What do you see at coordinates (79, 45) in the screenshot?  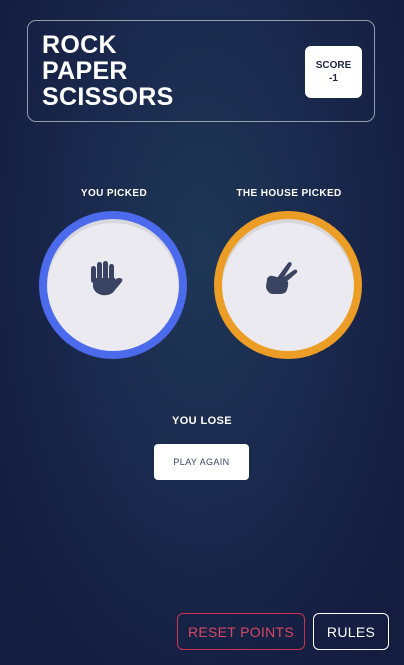 I see `title-line-rock: ROCK` at bounding box center [79, 45].